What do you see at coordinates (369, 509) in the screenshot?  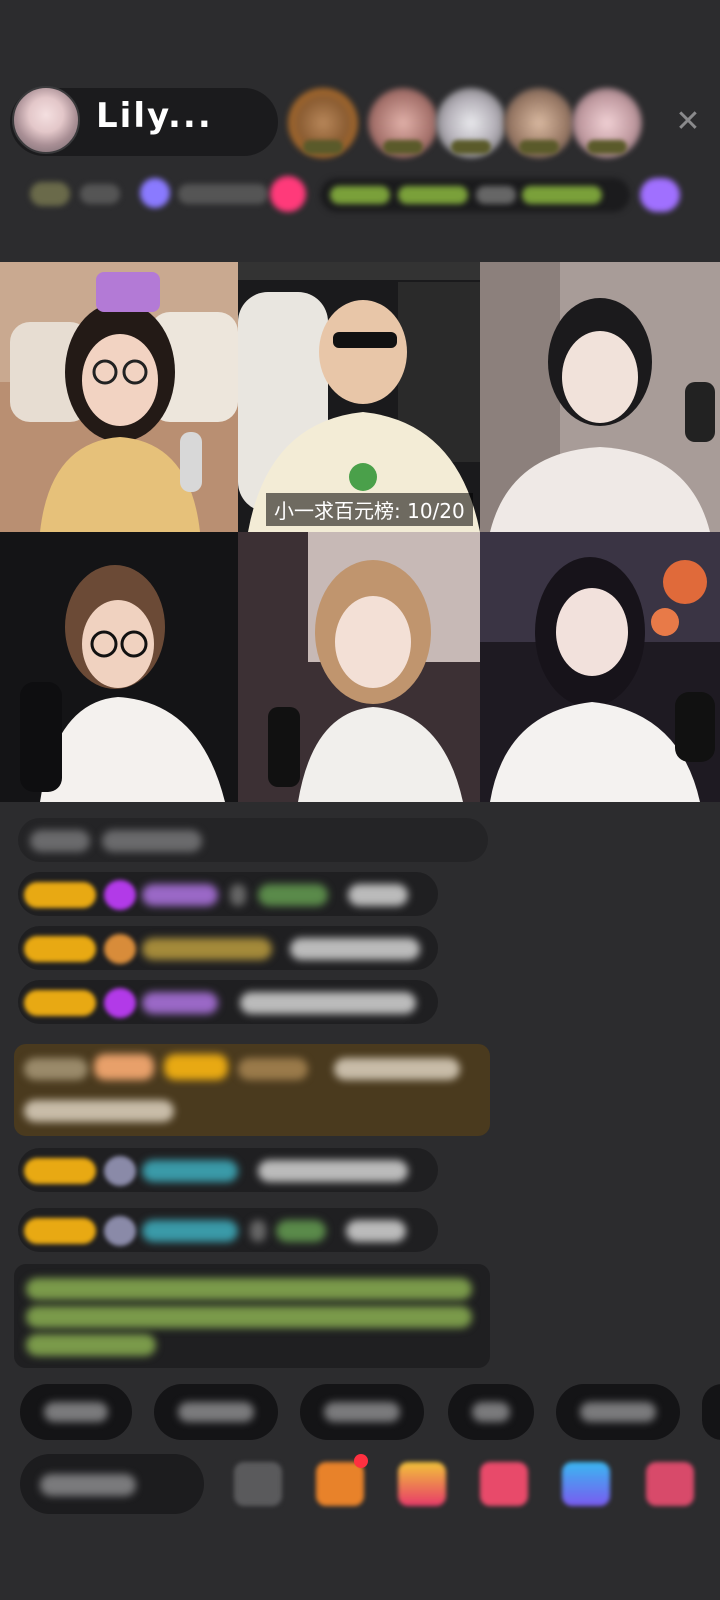 I see `rank-progress-label: 小一求百元榜: 10/20` at bounding box center [369, 509].